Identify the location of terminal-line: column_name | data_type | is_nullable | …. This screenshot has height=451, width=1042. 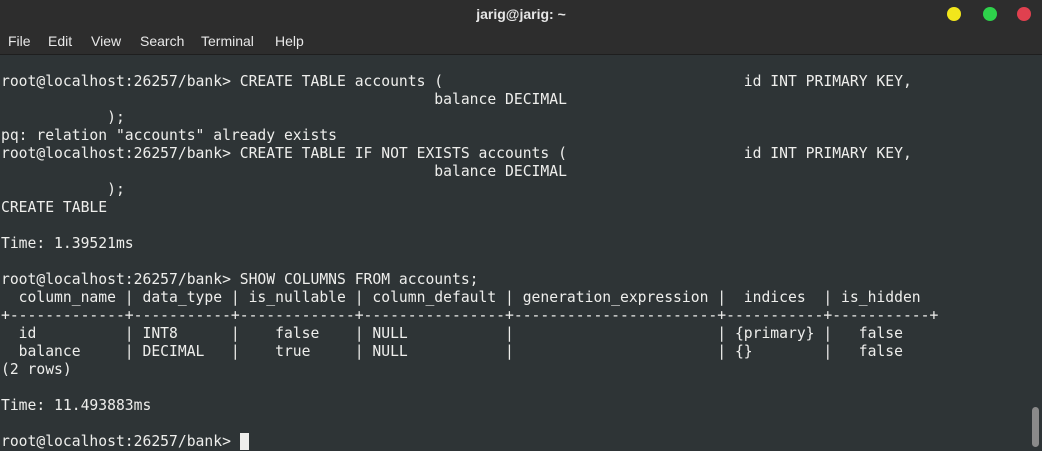
(461, 297).